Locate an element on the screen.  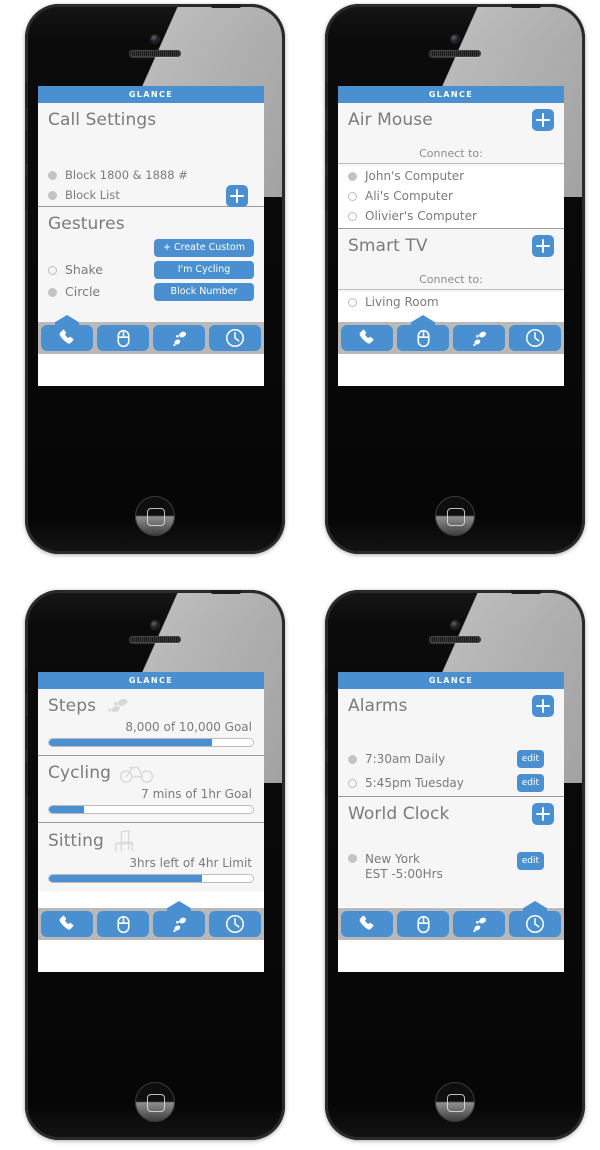
add-air-mouse-button is located at coordinates (543, 120).